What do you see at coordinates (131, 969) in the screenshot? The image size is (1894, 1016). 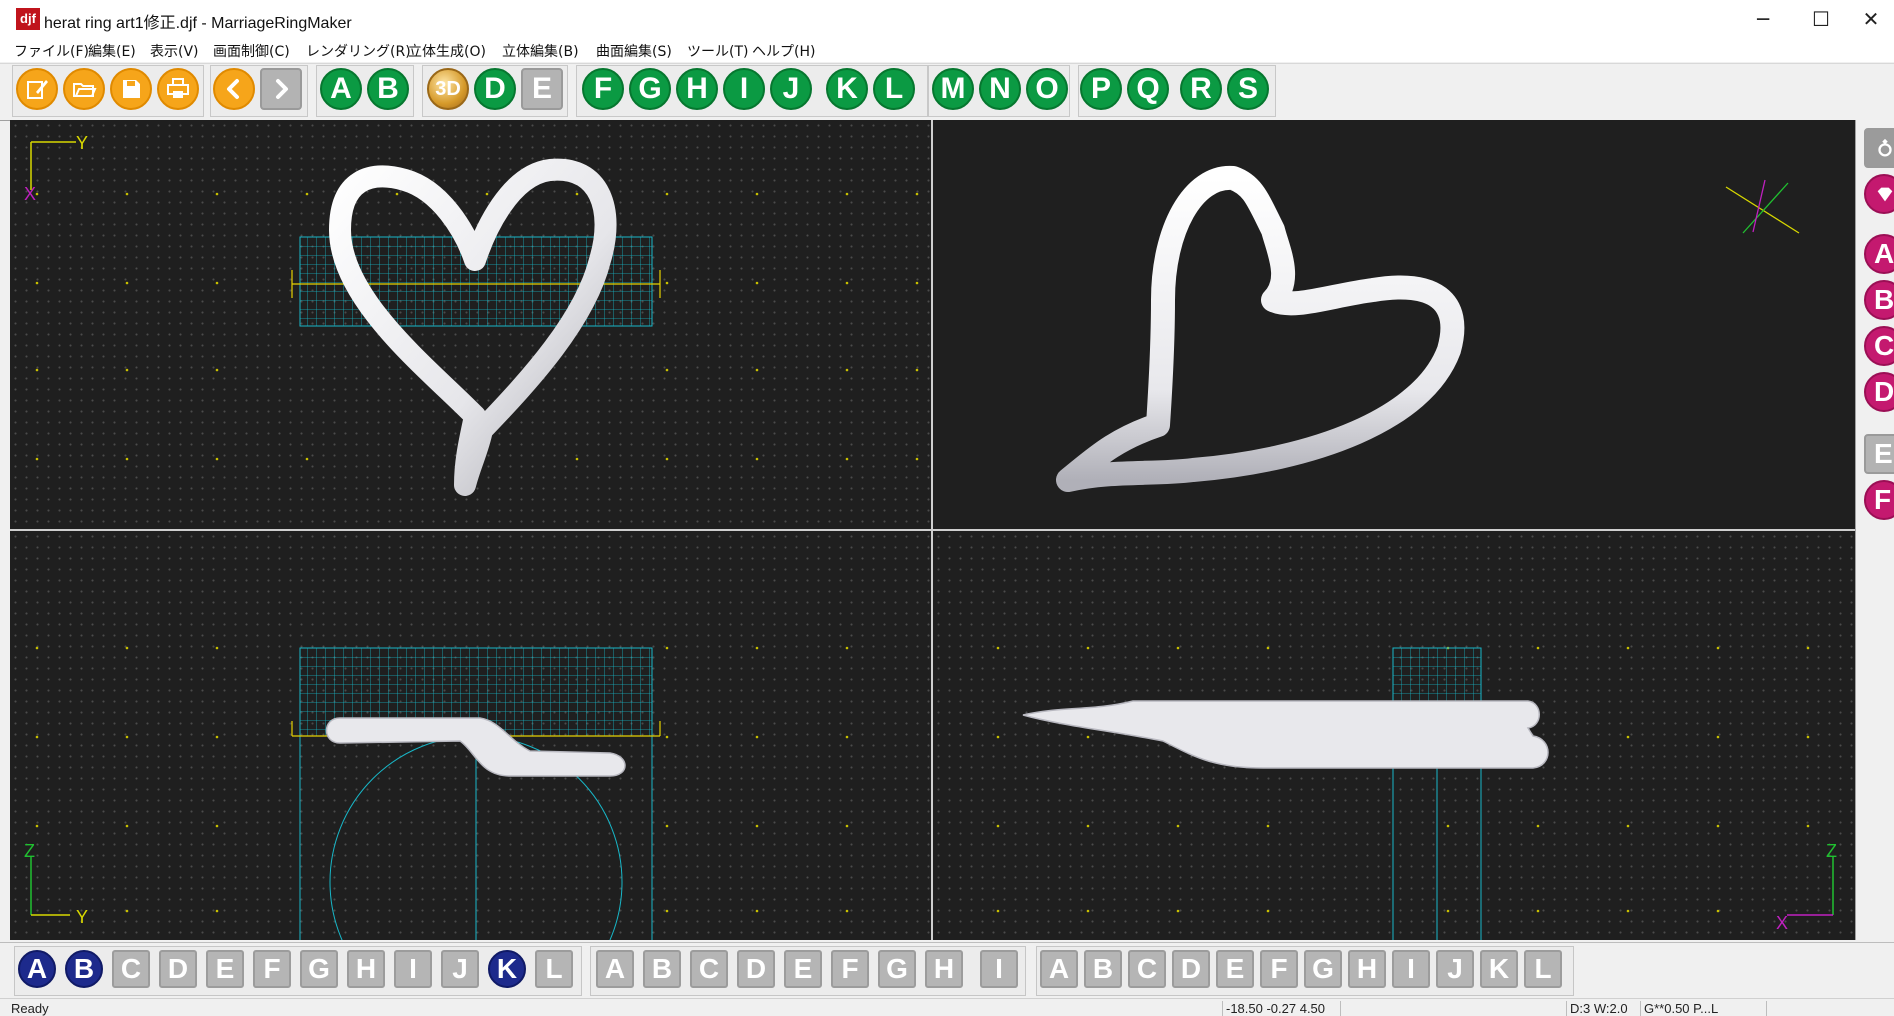 I see `bottom1-c-button: C` at bounding box center [131, 969].